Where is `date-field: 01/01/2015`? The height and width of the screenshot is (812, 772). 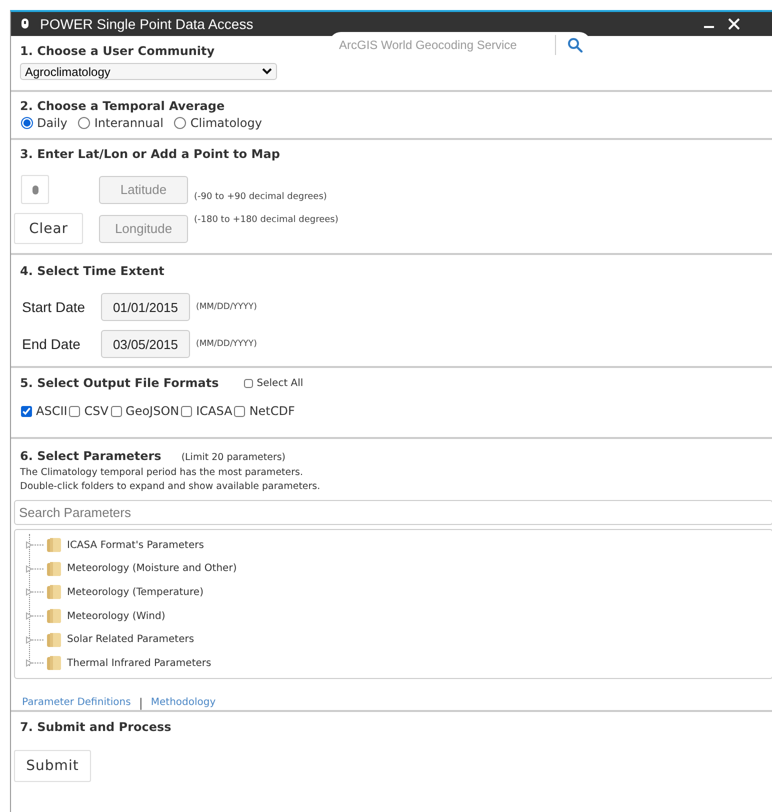
date-field: 01/01/2015 is located at coordinates (145, 307).